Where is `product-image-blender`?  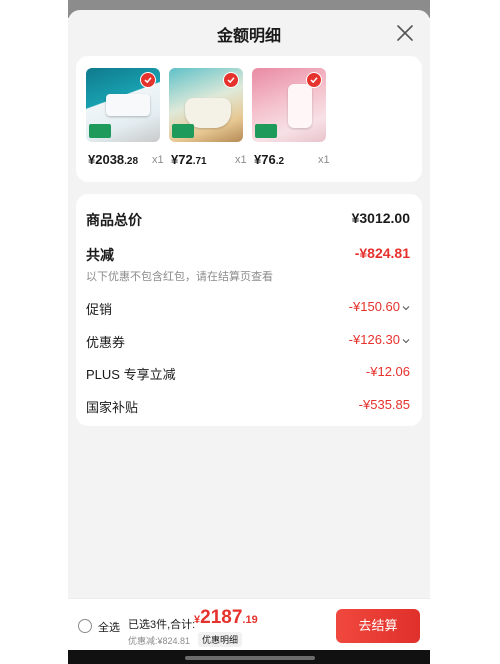
product-image-blender is located at coordinates (289, 105).